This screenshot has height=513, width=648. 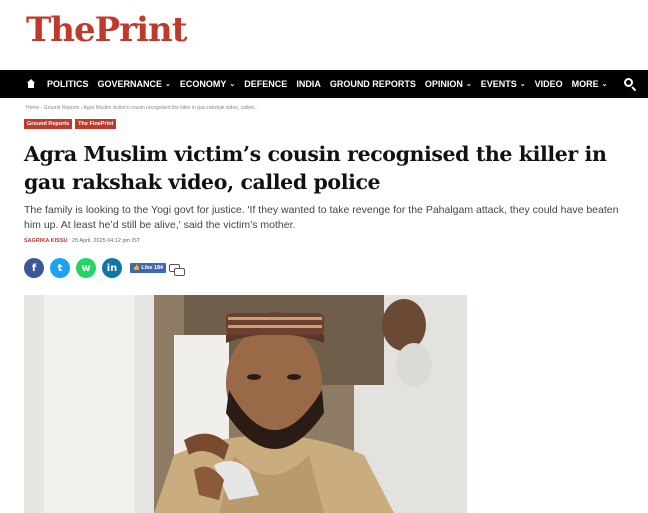 I want to click on nav-item-politics: POLITICS, so click(x=68, y=84).